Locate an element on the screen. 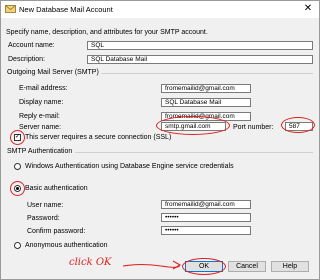 The width and height of the screenshot is (320, 280). email-address-label: E-mail address: is located at coordinates (43, 88).